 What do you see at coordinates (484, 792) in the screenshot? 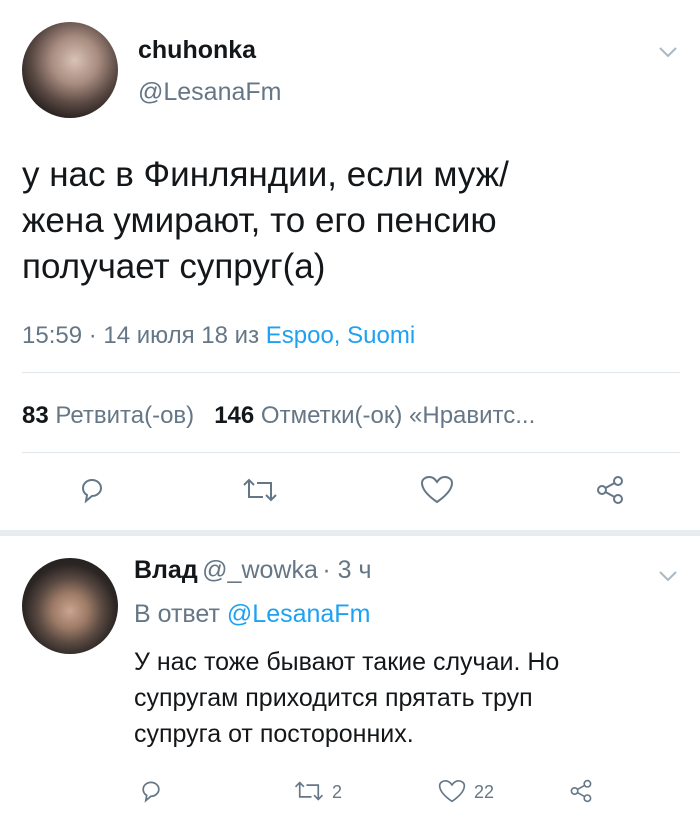
I see `reply-like-count: 22` at bounding box center [484, 792].